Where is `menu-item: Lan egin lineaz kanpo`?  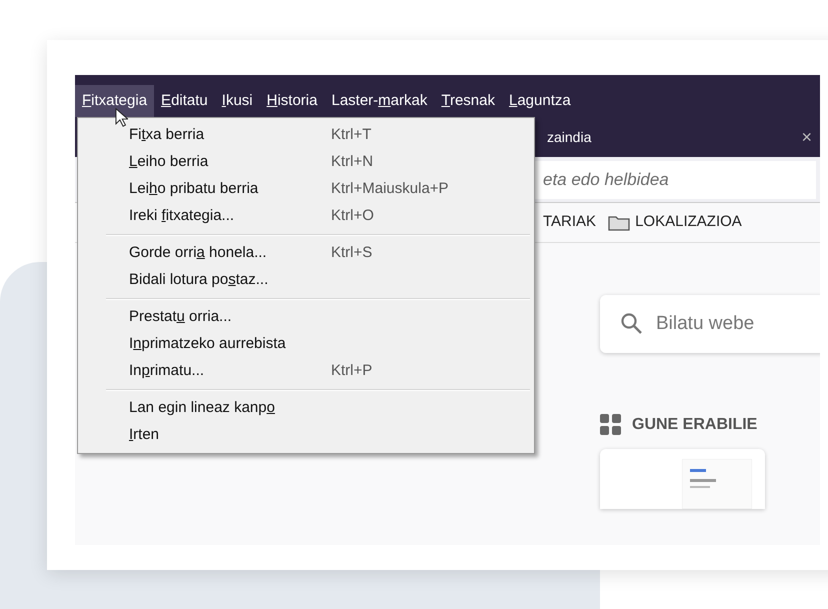 menu-item: Lan egin lineaz kanpo is located at coordinates (319, 408).